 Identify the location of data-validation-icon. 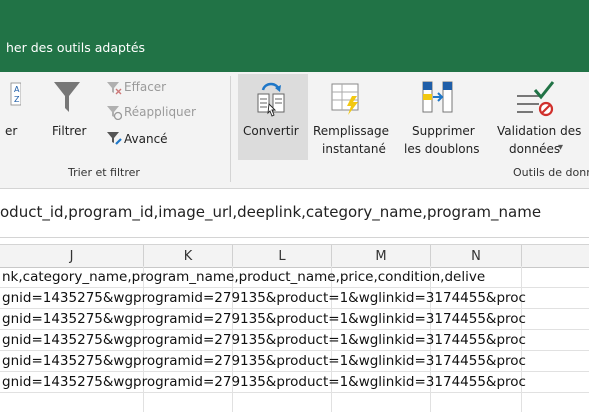
(535, 98).